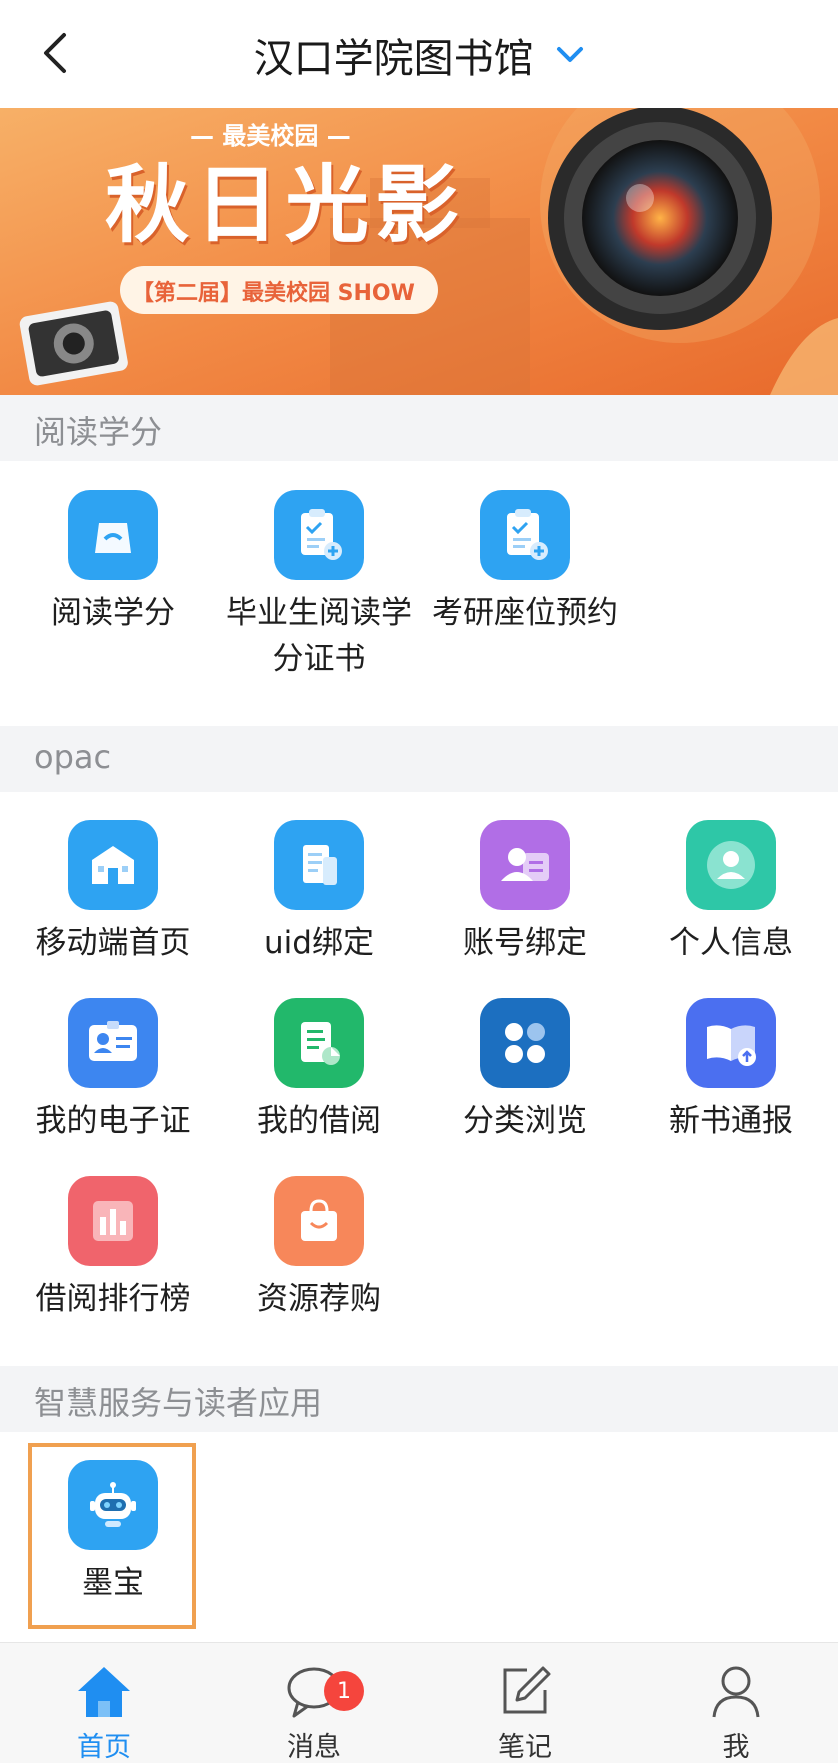  Describe the element at coordinates (731, 1121) in the screenshot. I see `app-label: 新书通报` at that location.